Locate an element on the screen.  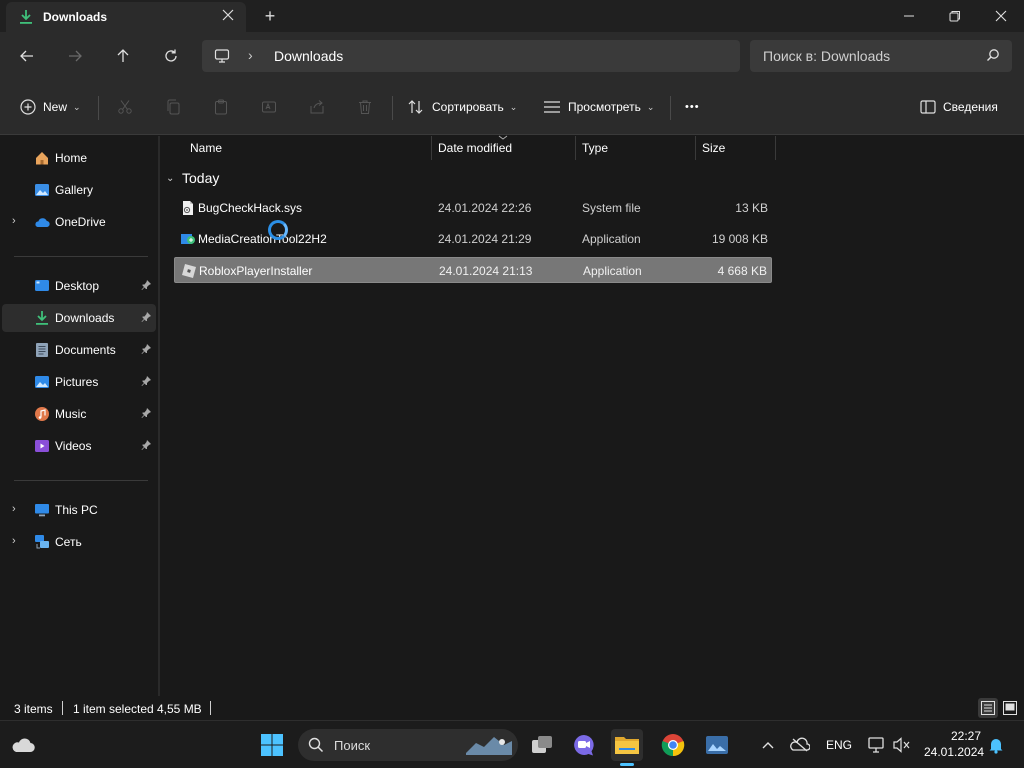
network-status-icon is located at coordinates (800, 745).